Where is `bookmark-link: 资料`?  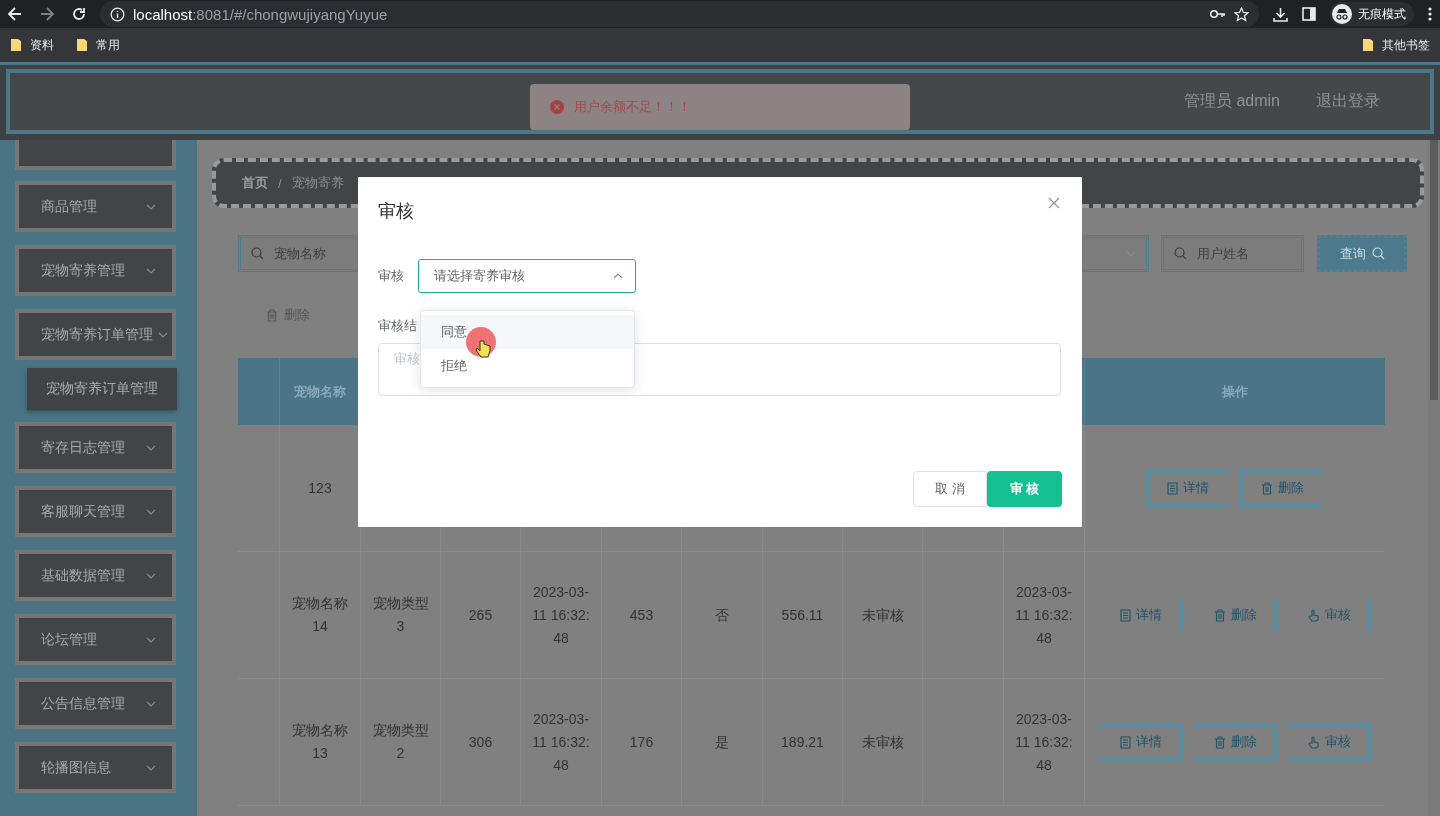
bookmark-link: 资料 is located at coordinates (42, 45).